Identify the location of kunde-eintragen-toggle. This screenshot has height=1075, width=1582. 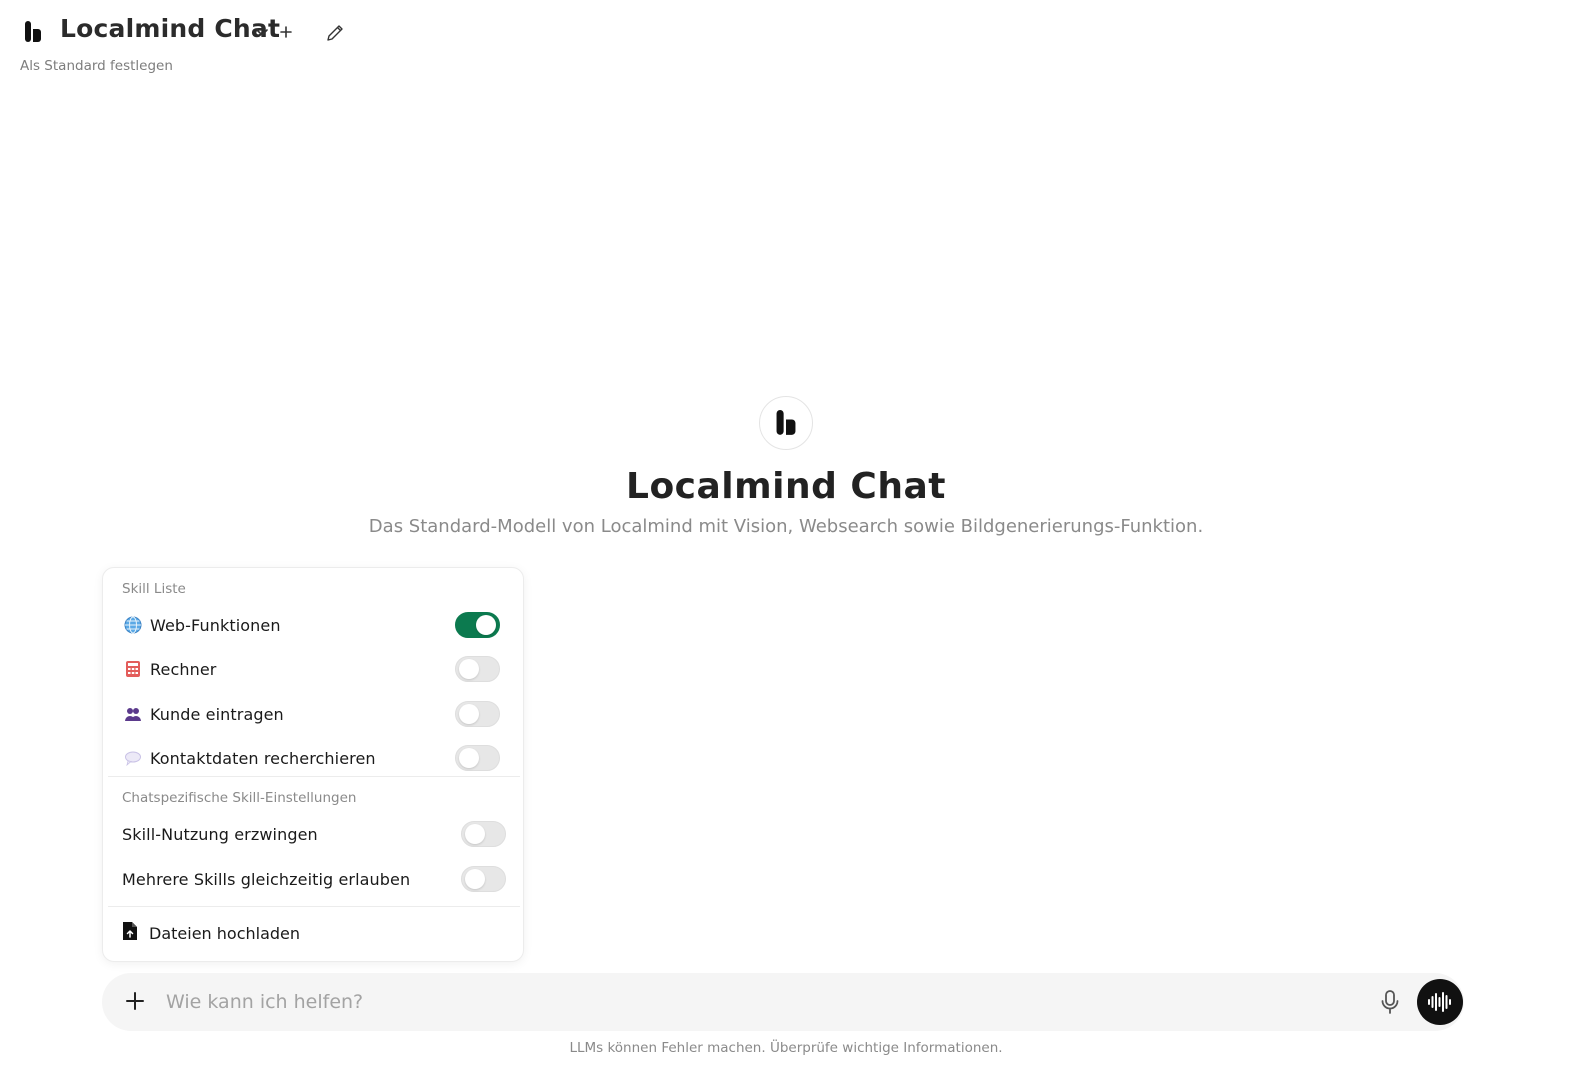
(477, 714).